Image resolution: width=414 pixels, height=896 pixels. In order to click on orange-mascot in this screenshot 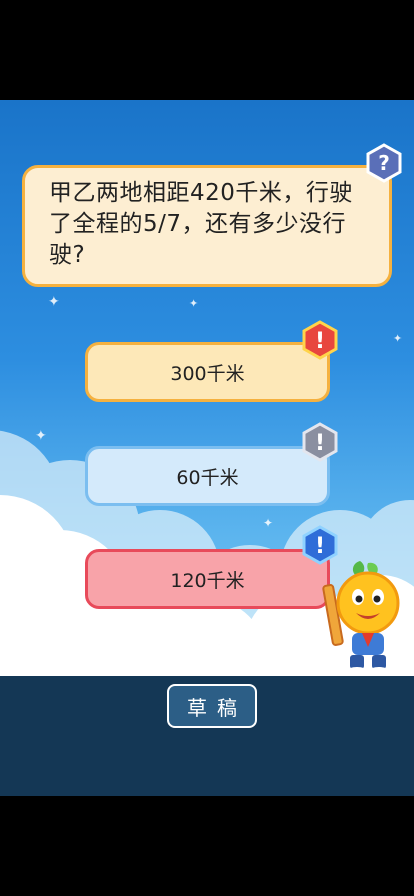, I will do `click(361, 618)`.